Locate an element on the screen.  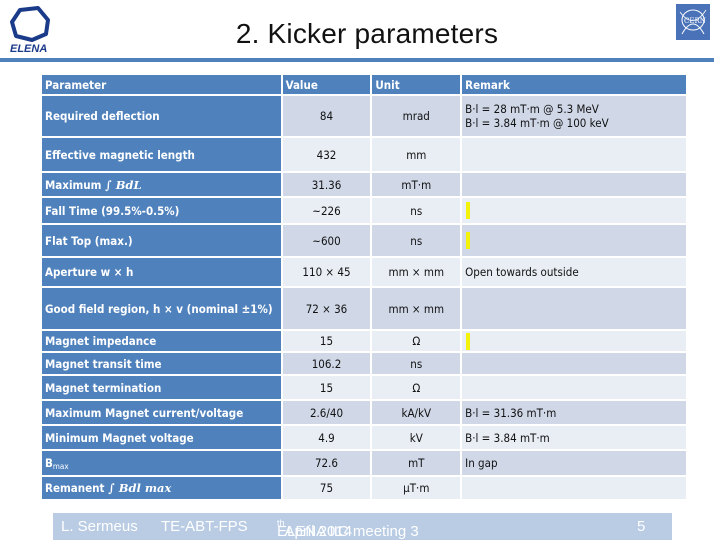
value-cell: ~226 is located at coordinates (327, 211).